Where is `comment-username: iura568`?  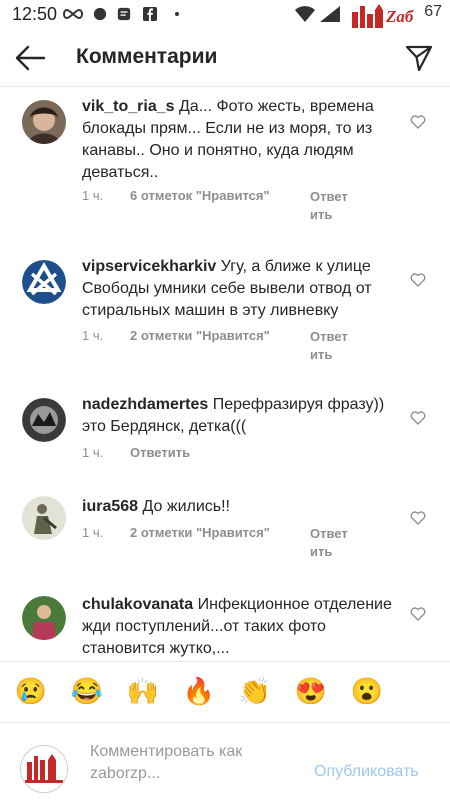 comment-username: iura568 is located at coordinates (110, 506).